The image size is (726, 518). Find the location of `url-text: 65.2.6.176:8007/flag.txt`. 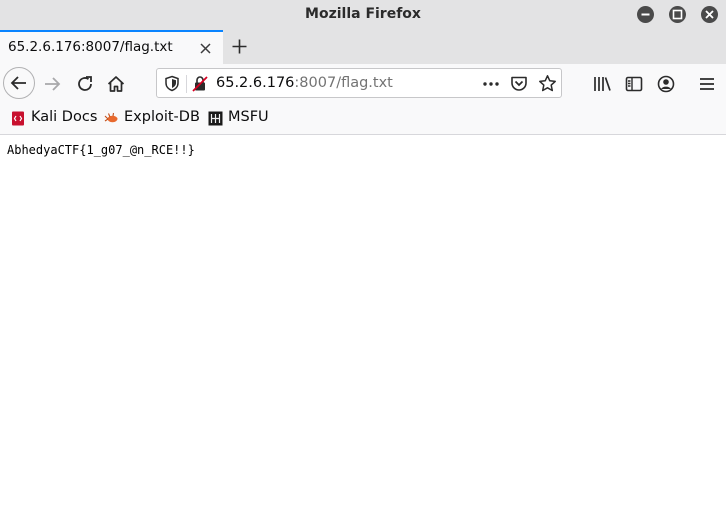

url-text: 65.2.6.176:8007/flag.txt is located at coordinates (304, 83).